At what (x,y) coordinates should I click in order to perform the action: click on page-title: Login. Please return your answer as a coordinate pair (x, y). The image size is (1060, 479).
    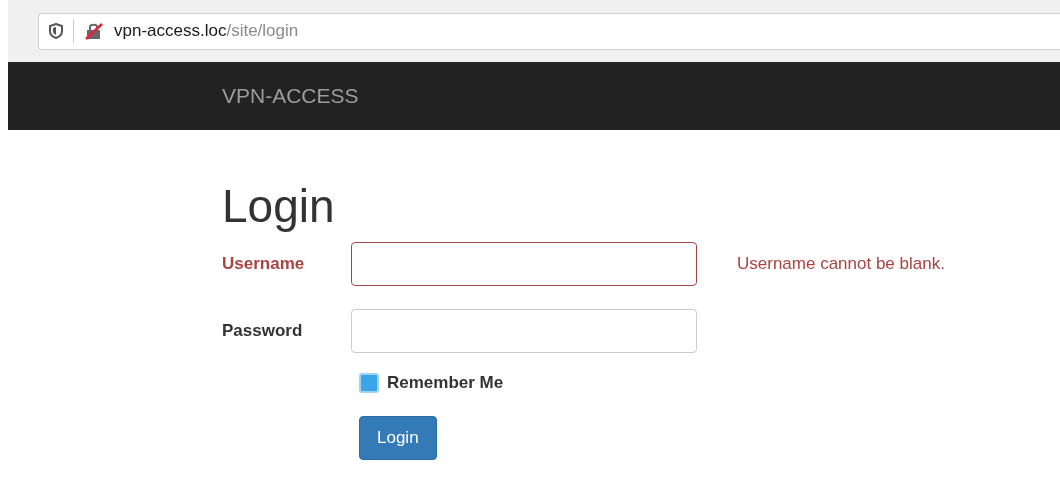
    Looking at the image, I should click on (279, 206).